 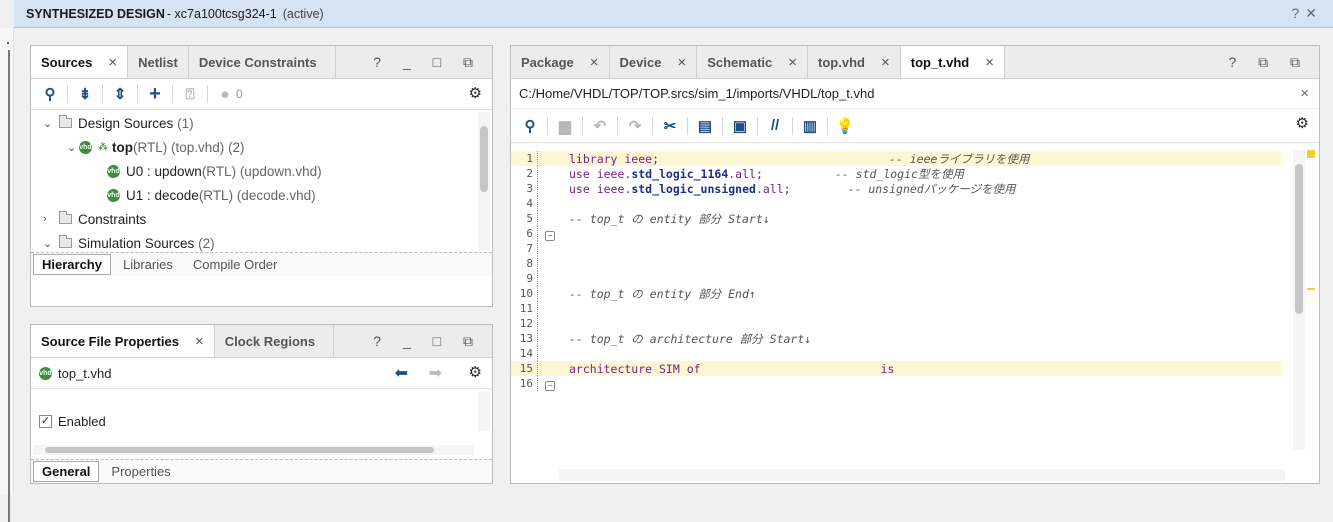 I want to click on tab-libraries: Libraries, so click(x=148, y=264).